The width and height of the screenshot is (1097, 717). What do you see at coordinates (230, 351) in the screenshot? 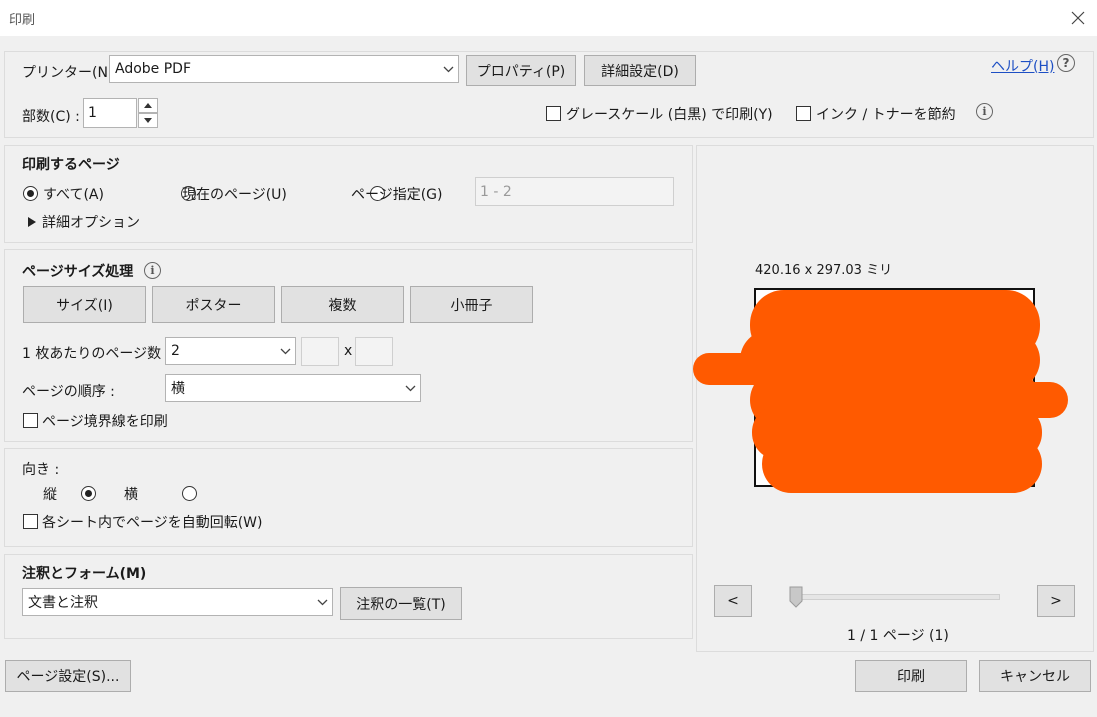
I see `pages-per-sheet-select: 2` at bounding box center [230, 351].